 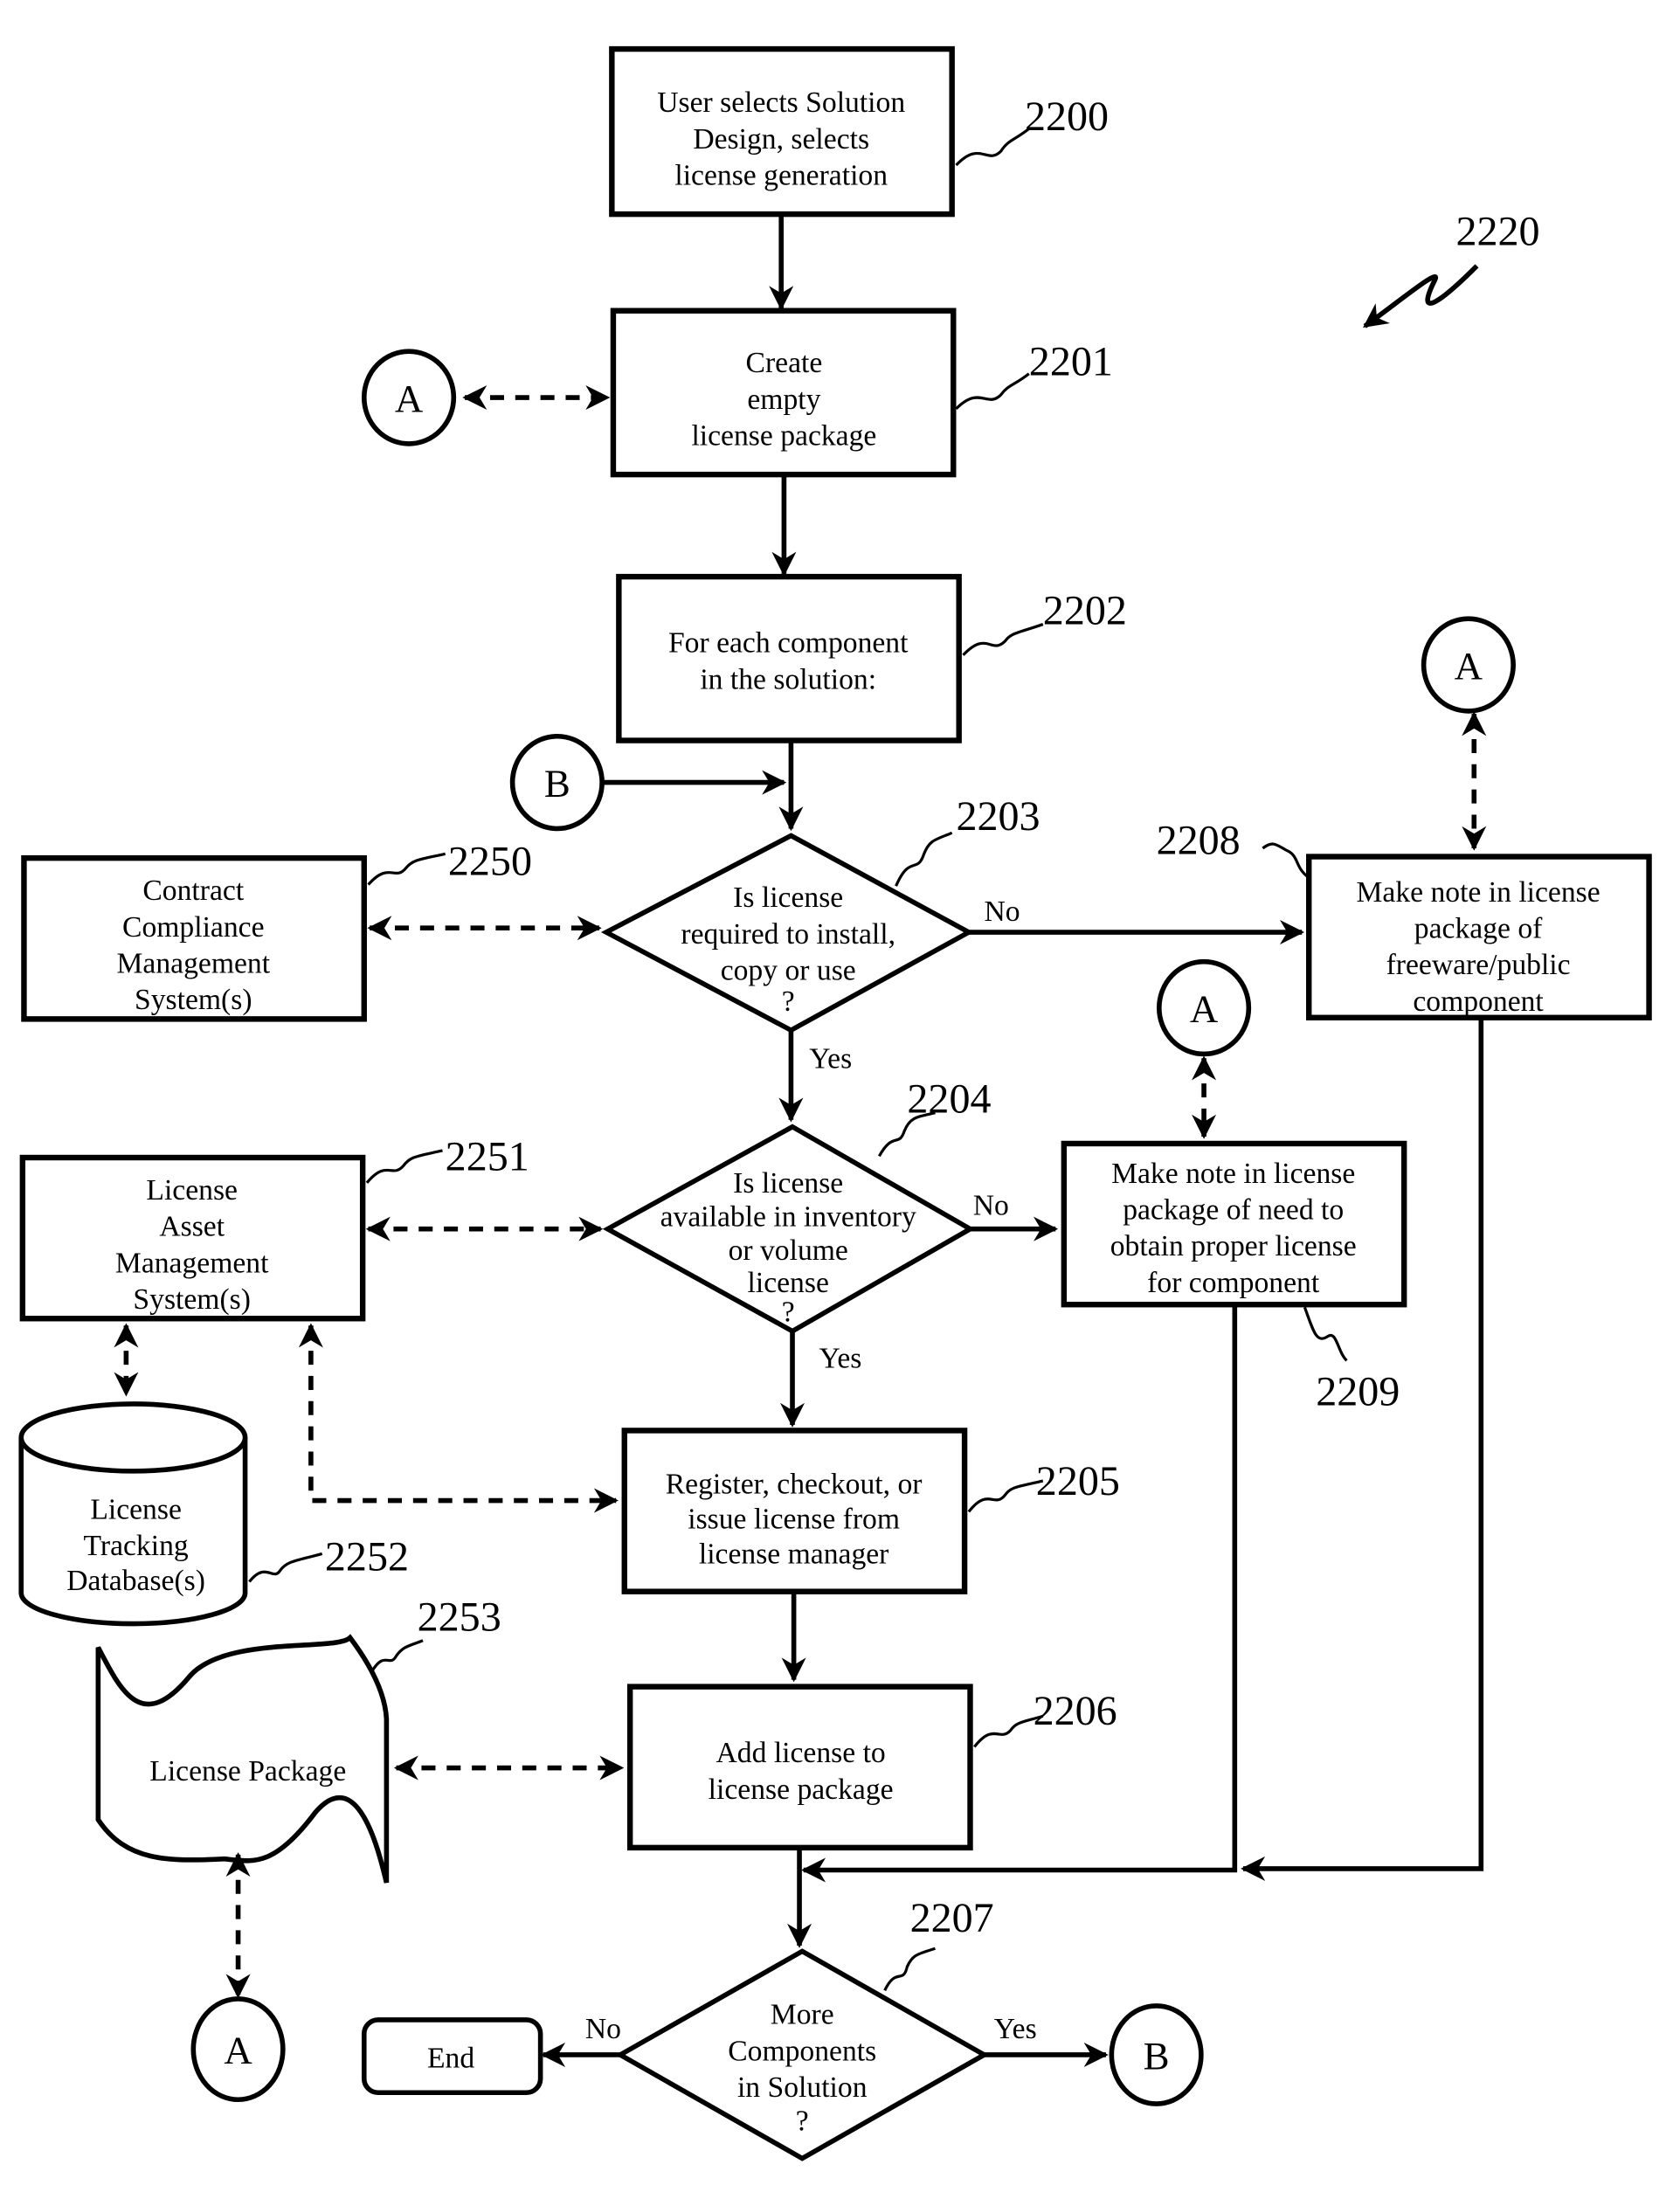 I want to click on connector-a-top-right: A, so click(x=1468, y=665).